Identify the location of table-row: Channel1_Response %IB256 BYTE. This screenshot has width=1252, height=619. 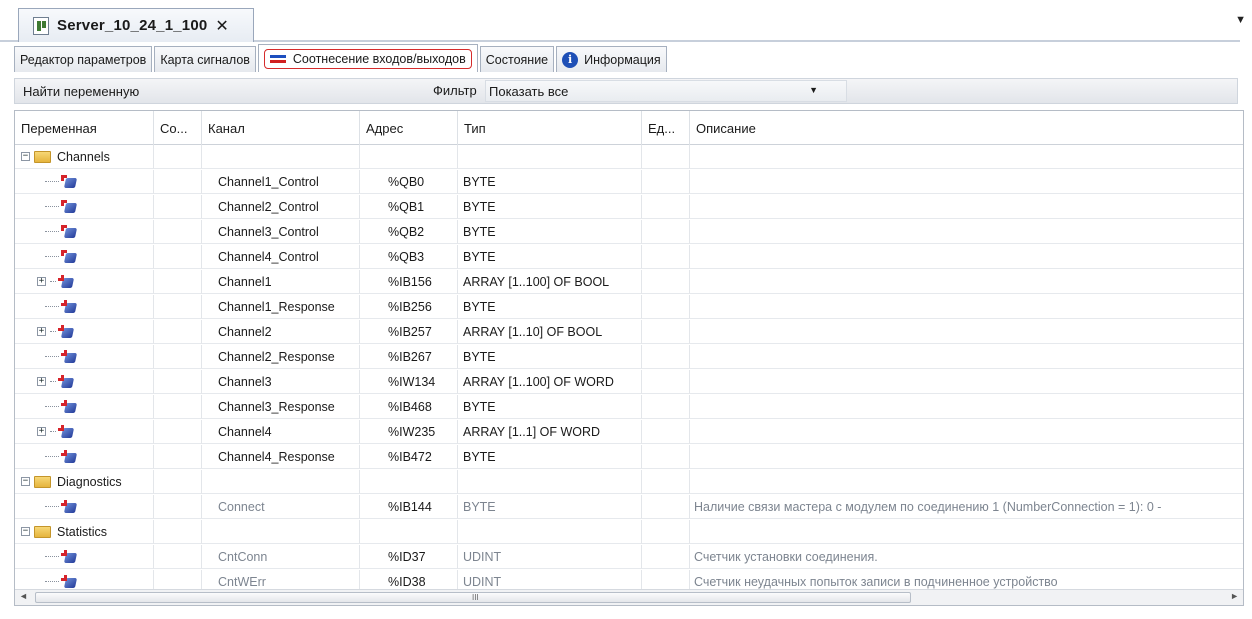
(629, 307).